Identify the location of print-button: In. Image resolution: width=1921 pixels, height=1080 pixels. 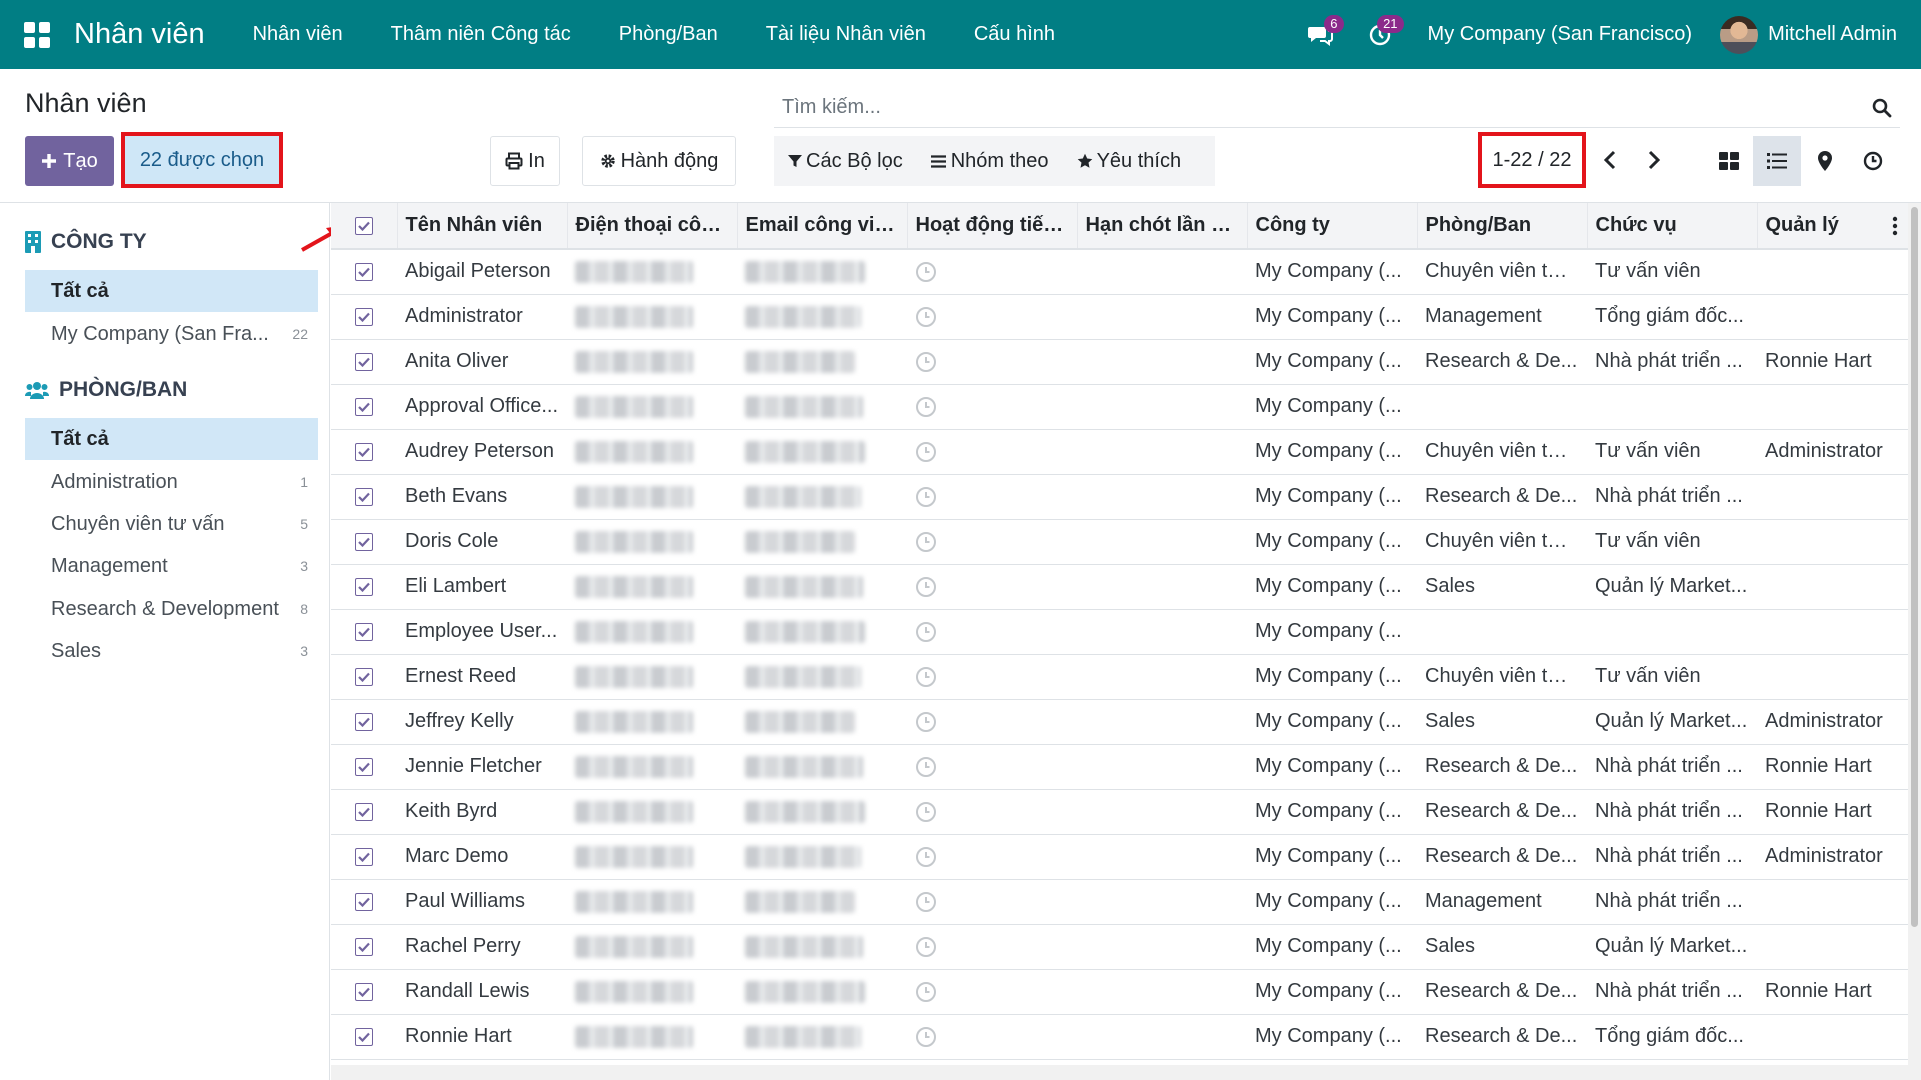
(525, 161).